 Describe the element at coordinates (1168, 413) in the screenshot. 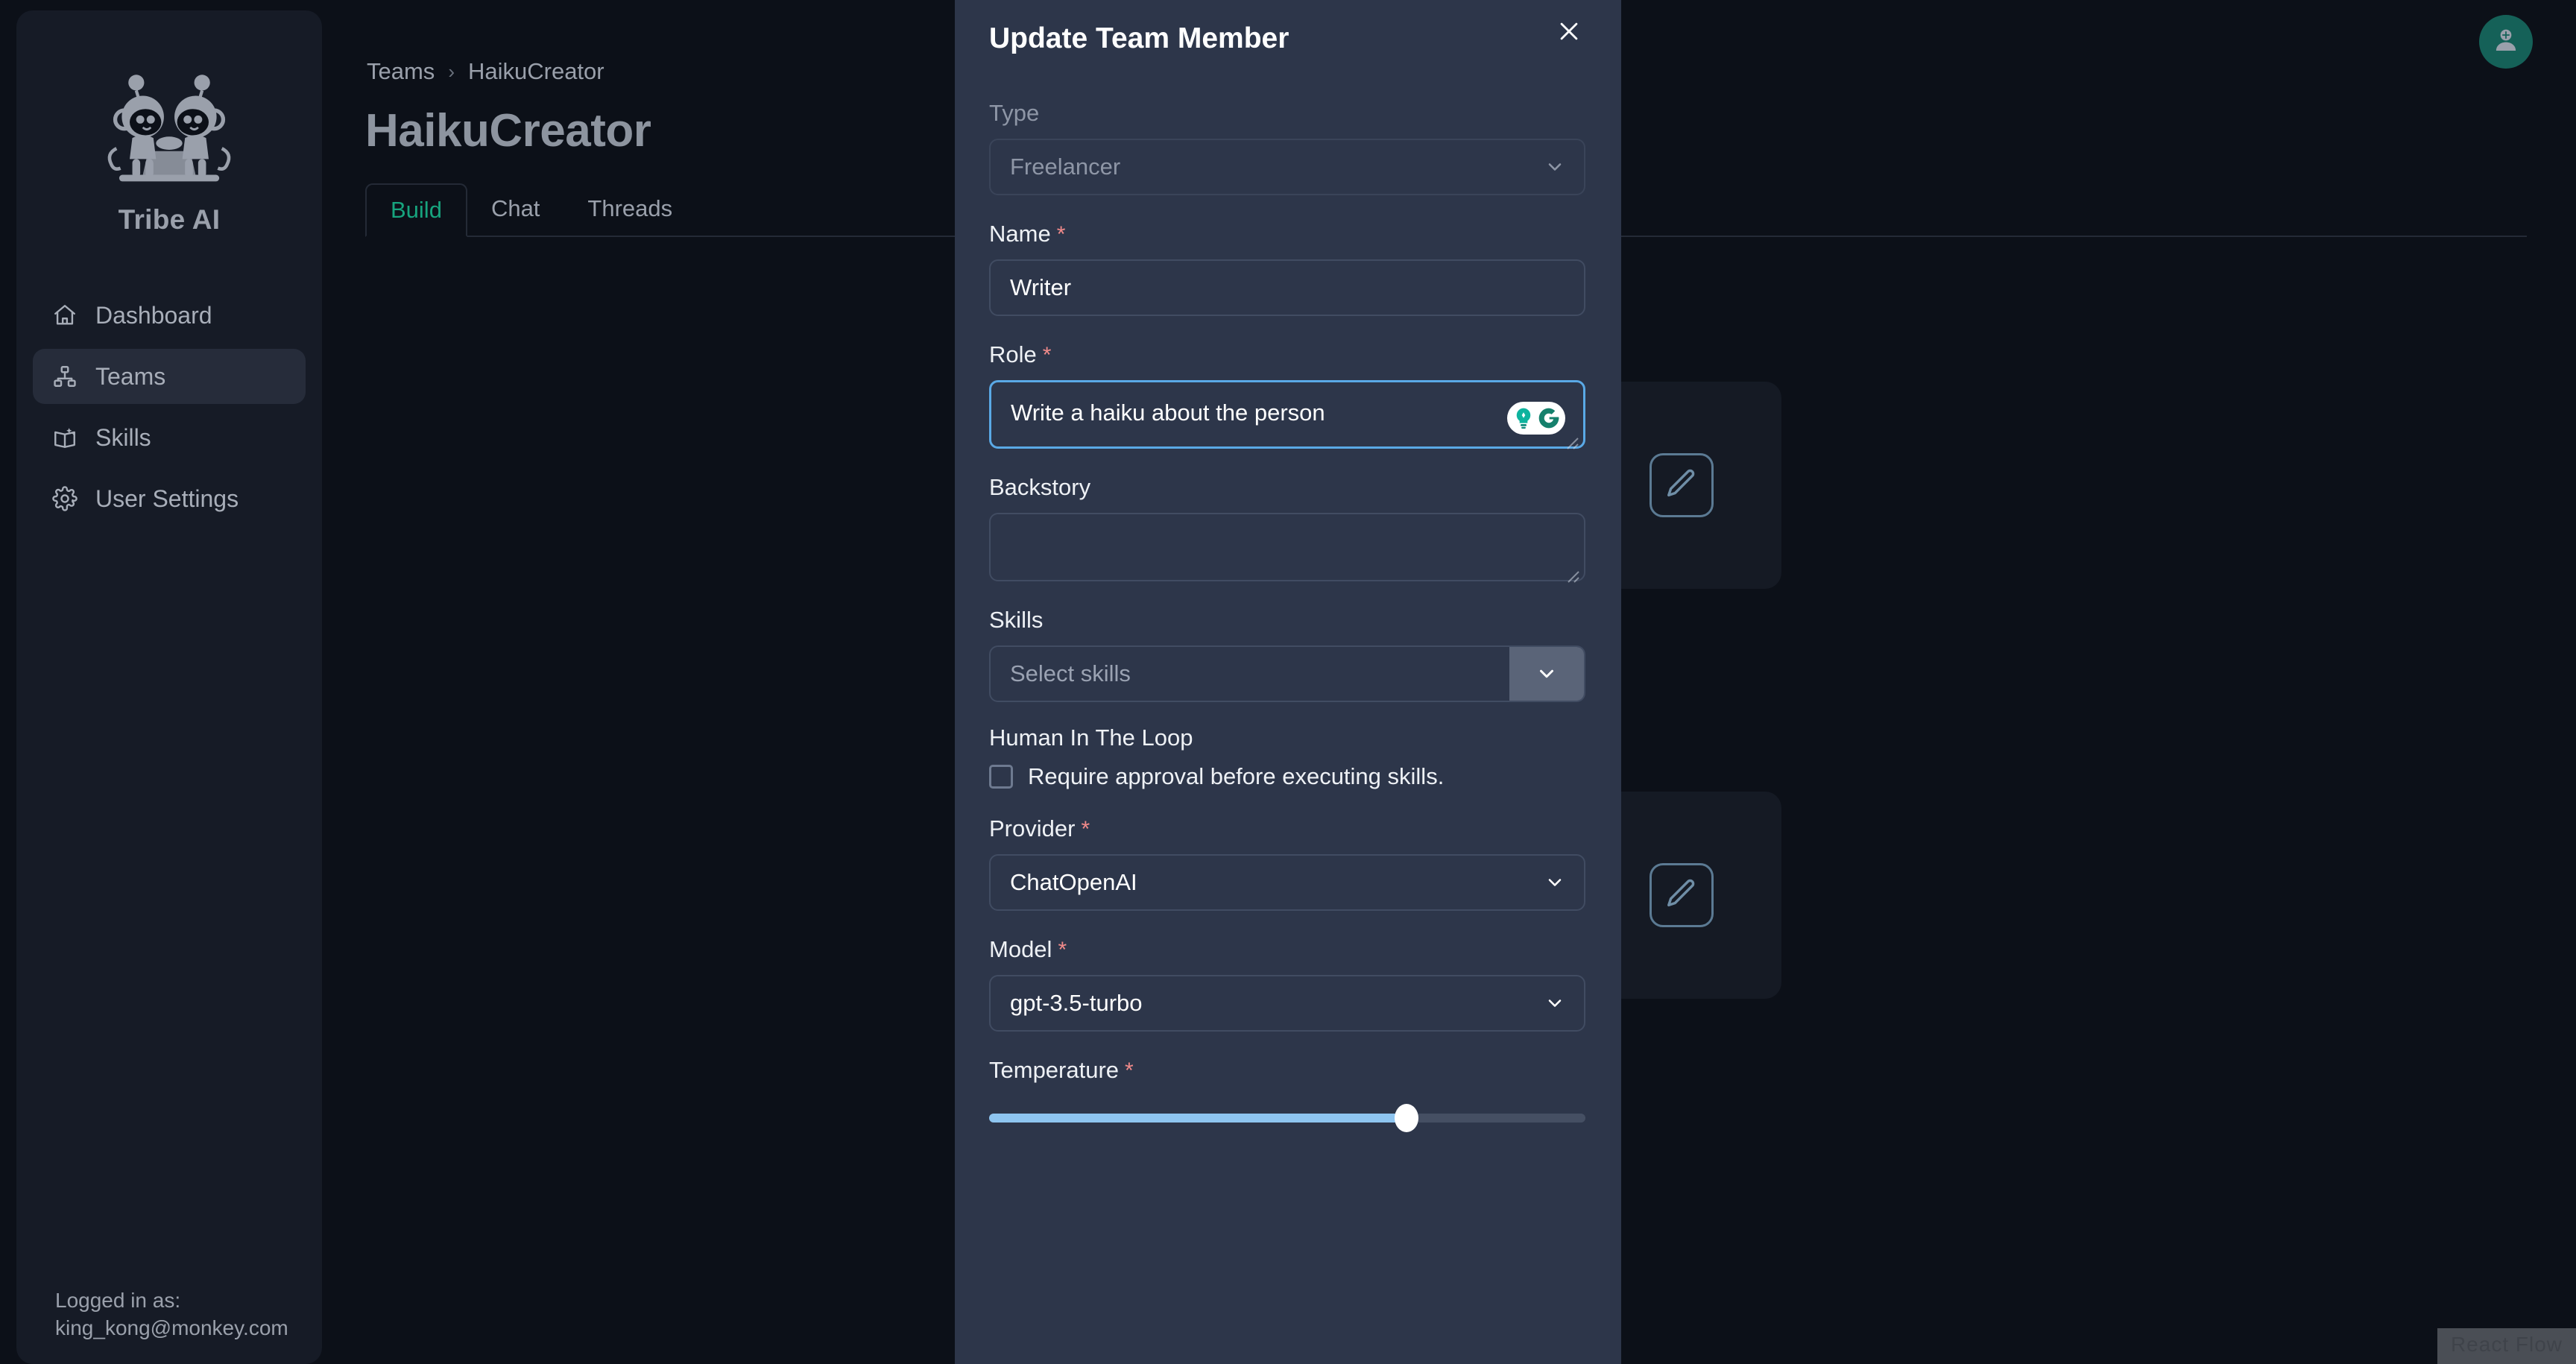

I see `role-value: Write a haiku about the person` at that location.